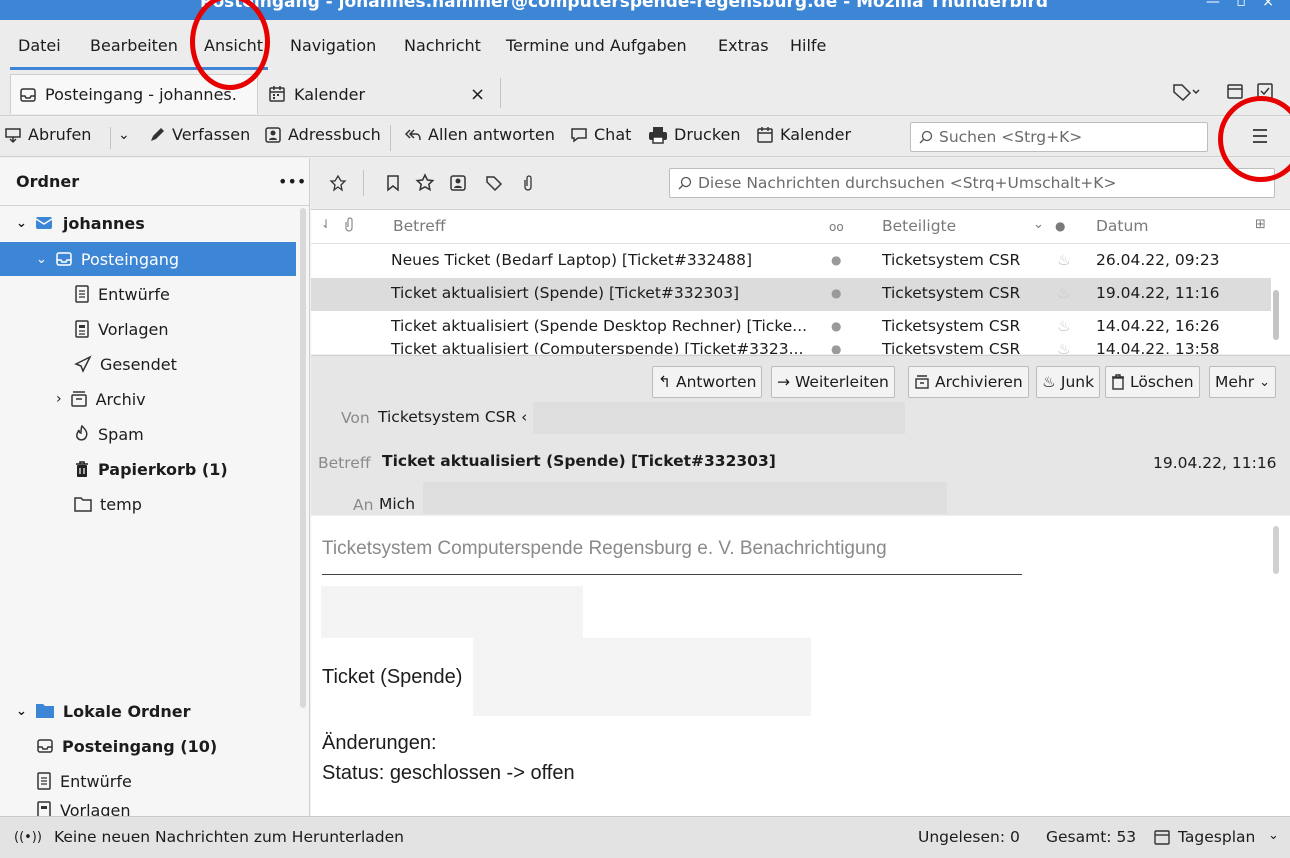 This screenshot has width=1290, height=858. I want to click on archive-icon, so click(79, 399).